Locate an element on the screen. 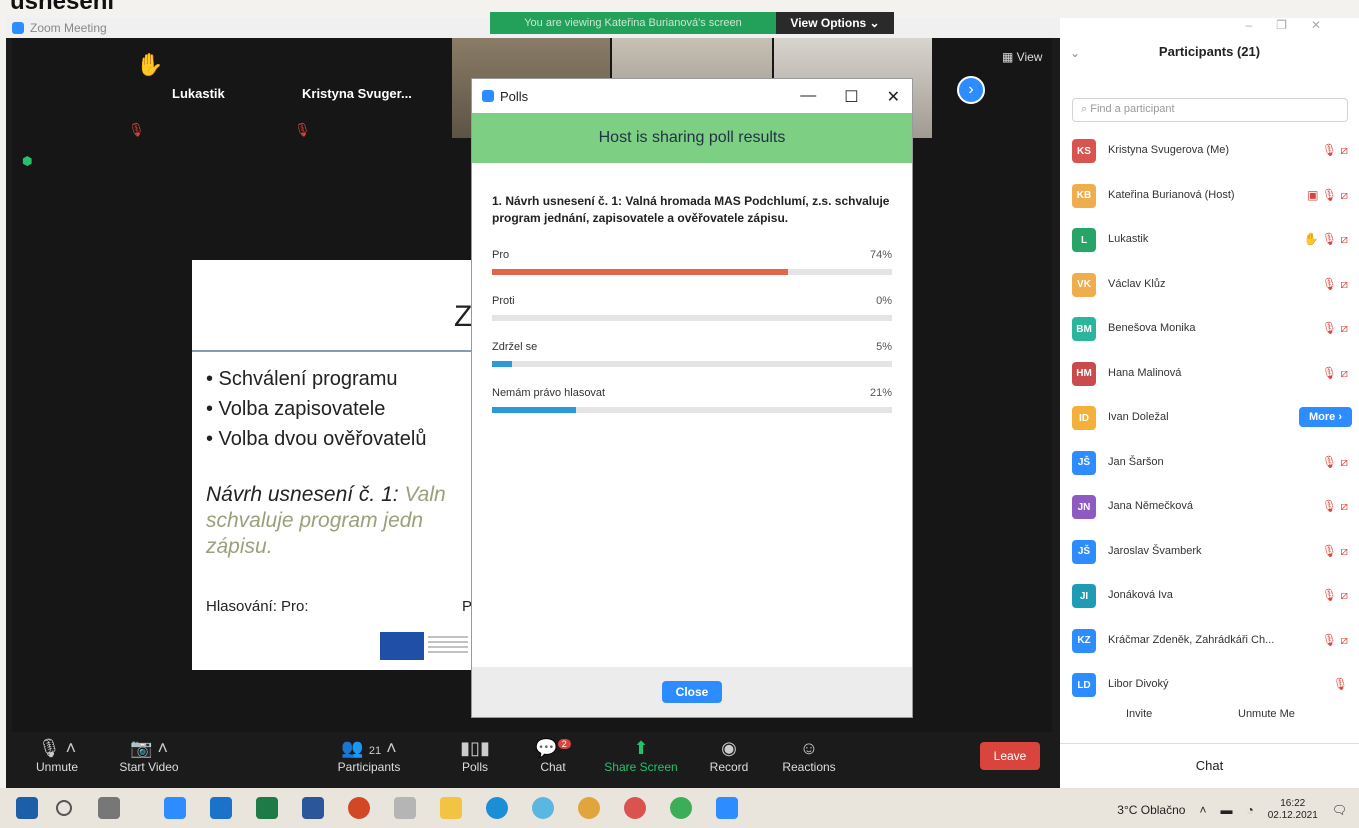 Image resolution: width=1359 pixels, height=828 pixels. leave-button: Leave is located at coordinates (1010, 756).